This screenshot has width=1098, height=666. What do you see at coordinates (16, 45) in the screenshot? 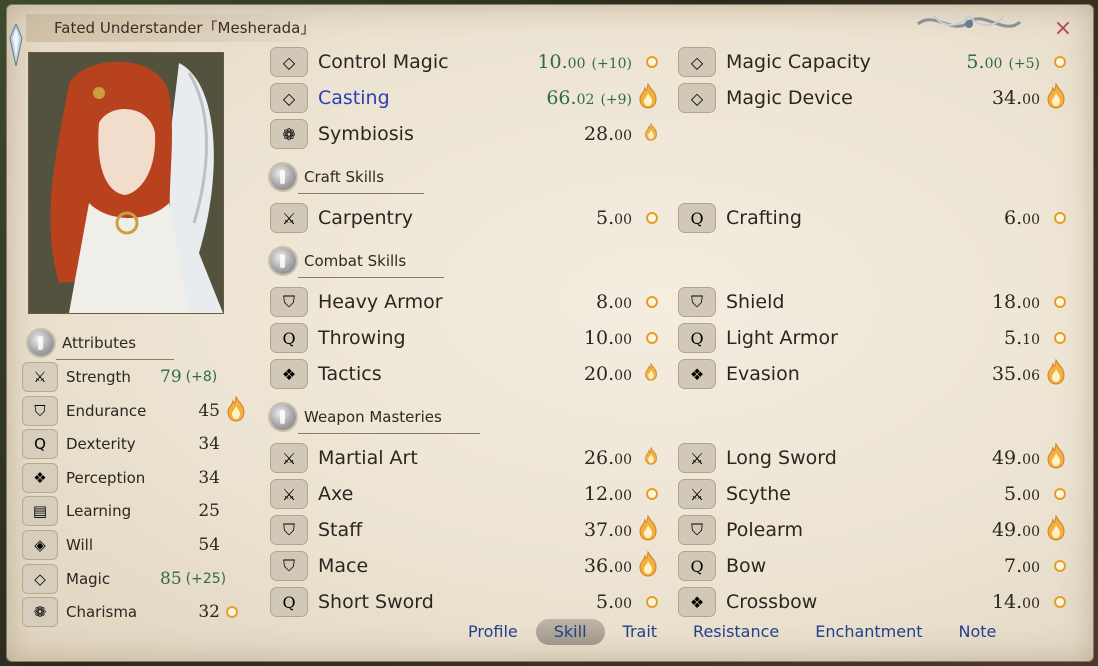
I see `crystal-pendant-icon` at bounding box center [16, 45].